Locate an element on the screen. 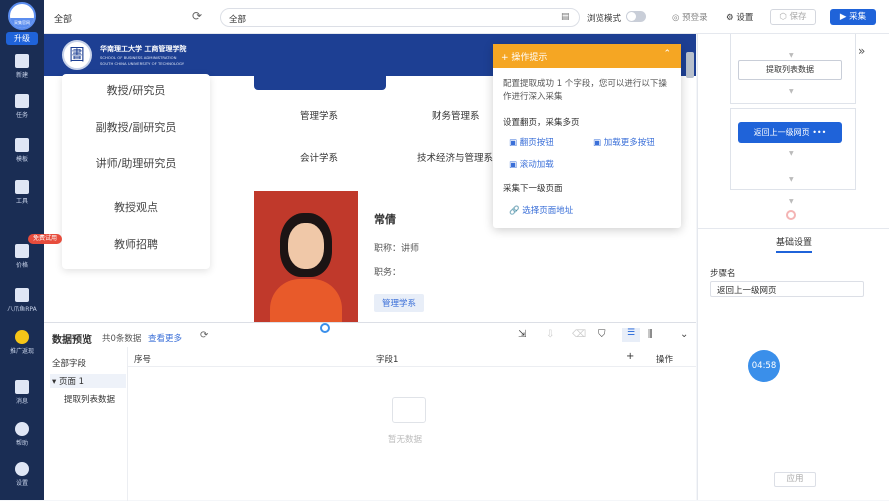  tree-page: ▾ 页面 1 is located at coordinates (88, 381).